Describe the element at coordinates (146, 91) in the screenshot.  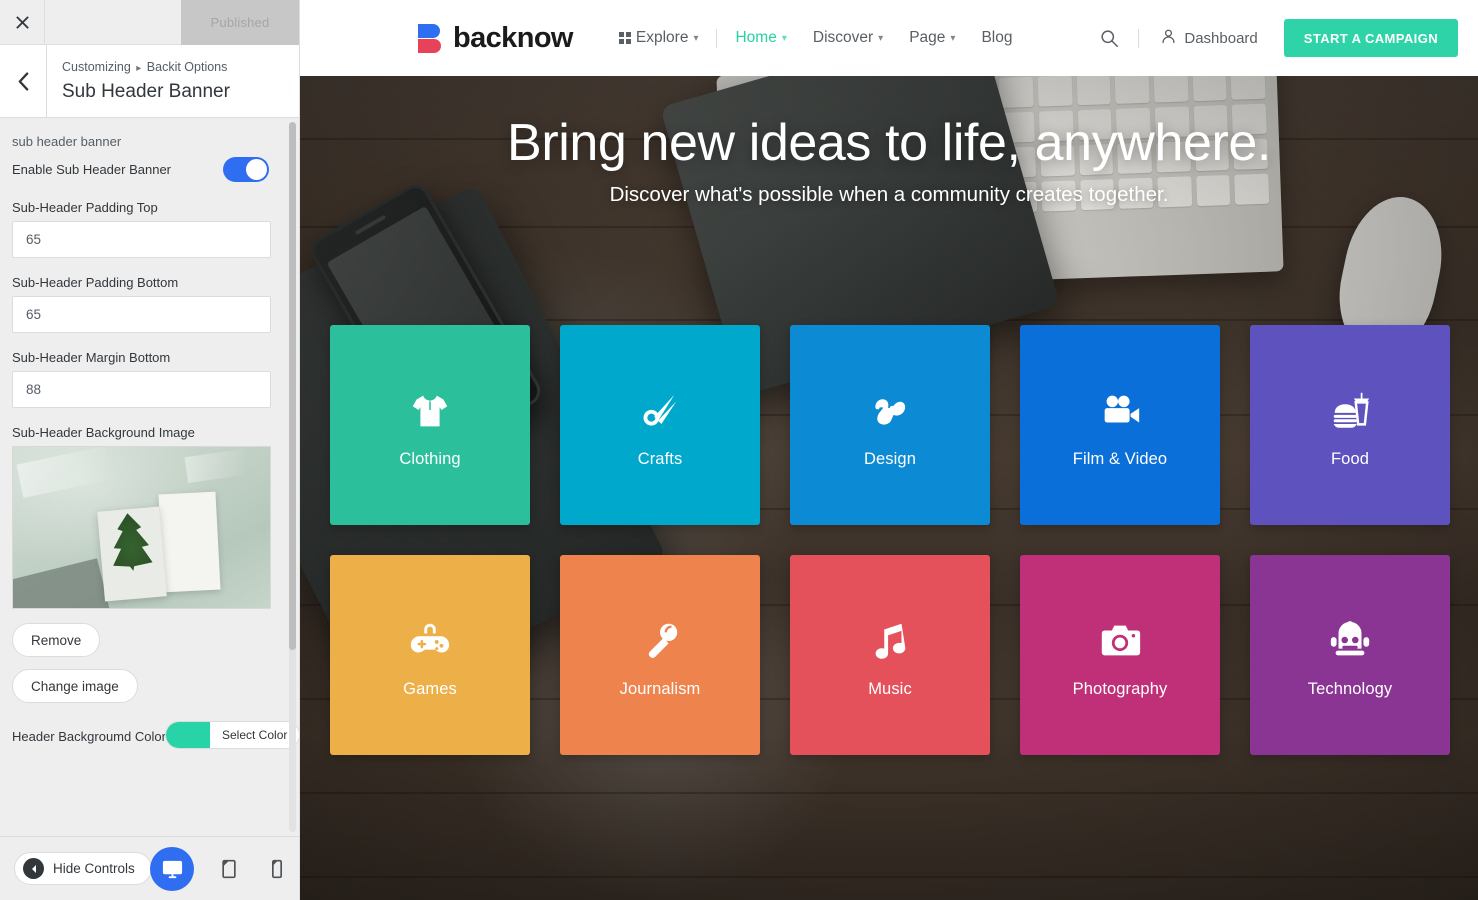
I see `page-title: Sub Header Banner` at that location.